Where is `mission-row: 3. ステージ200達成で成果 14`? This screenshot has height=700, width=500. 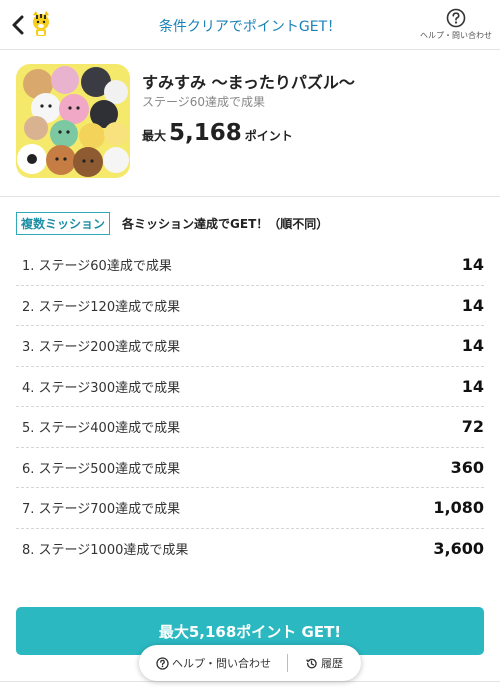
mission-row: 3. ステージ200達成で成果 14 is located at coordinates (250, 346).